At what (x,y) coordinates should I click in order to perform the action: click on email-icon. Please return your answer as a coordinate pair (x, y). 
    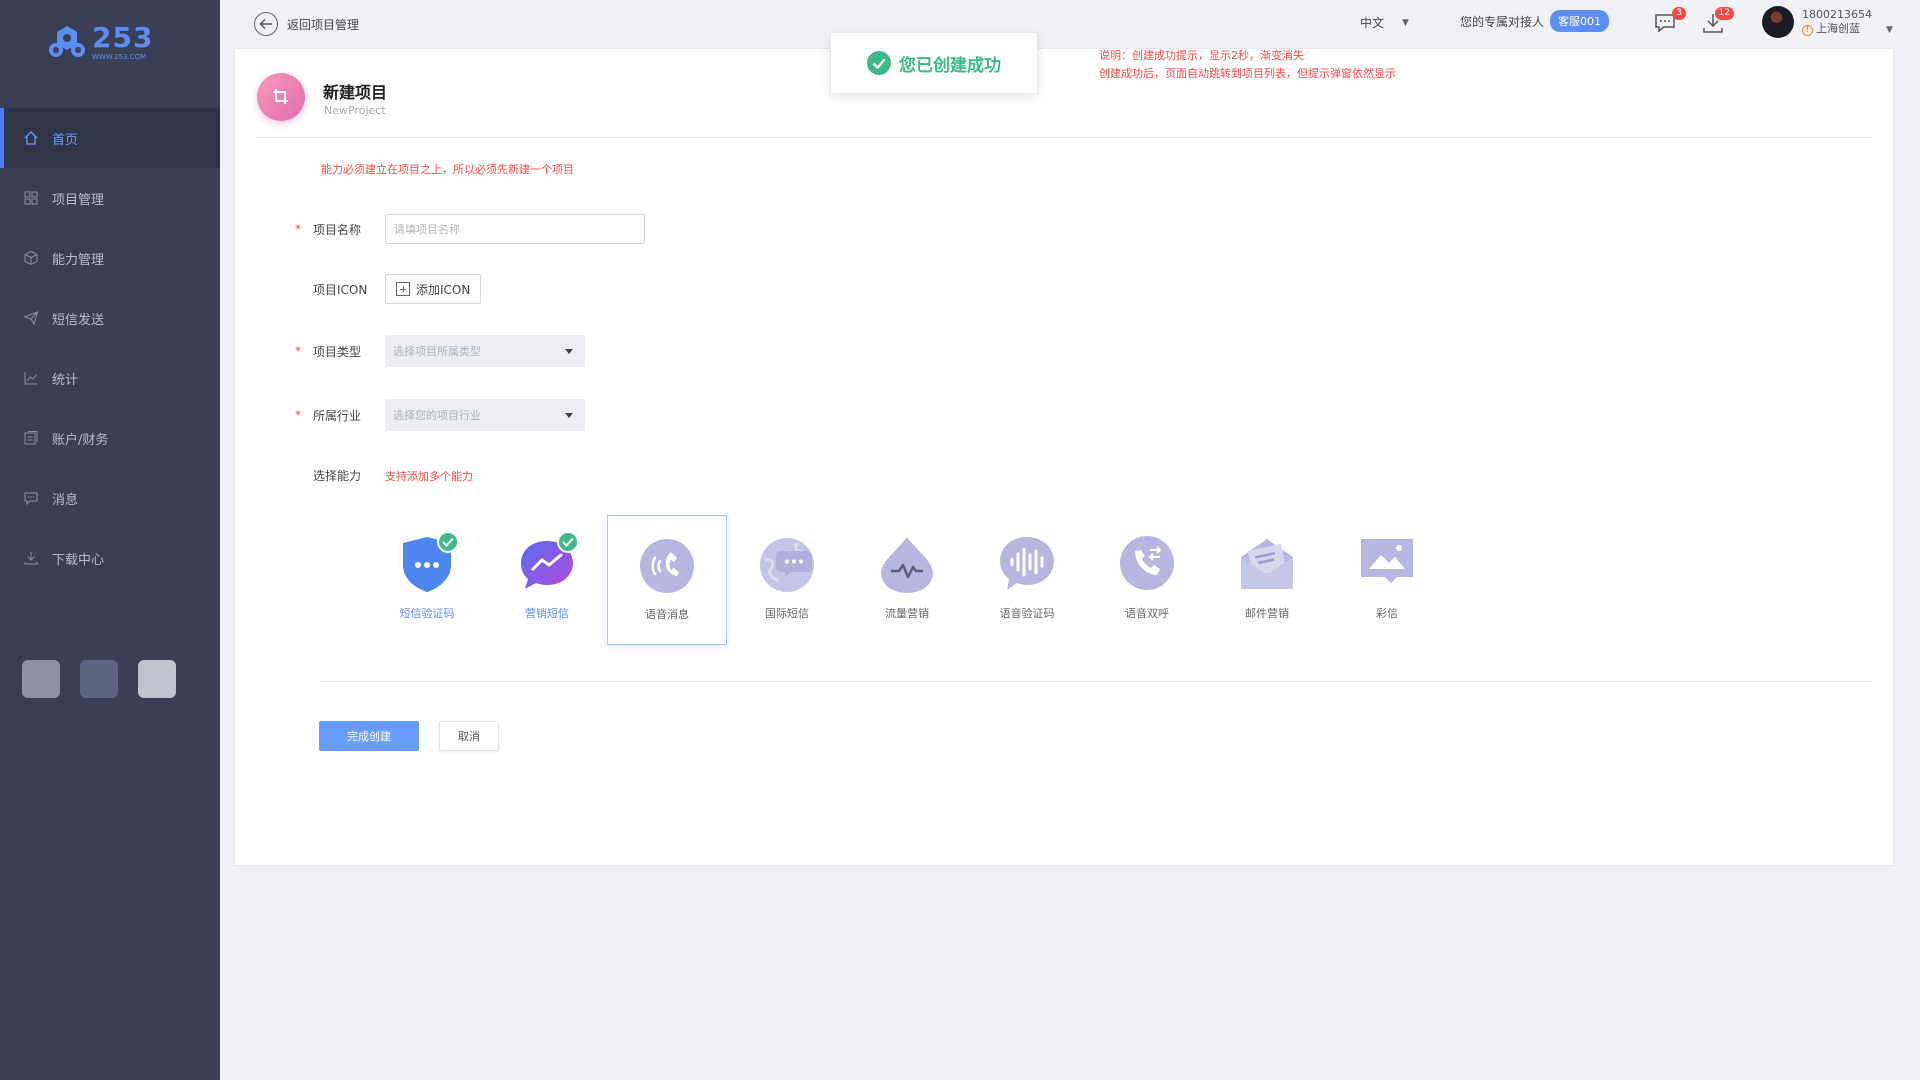
    Looking at the image, I should click on (1267, 564).